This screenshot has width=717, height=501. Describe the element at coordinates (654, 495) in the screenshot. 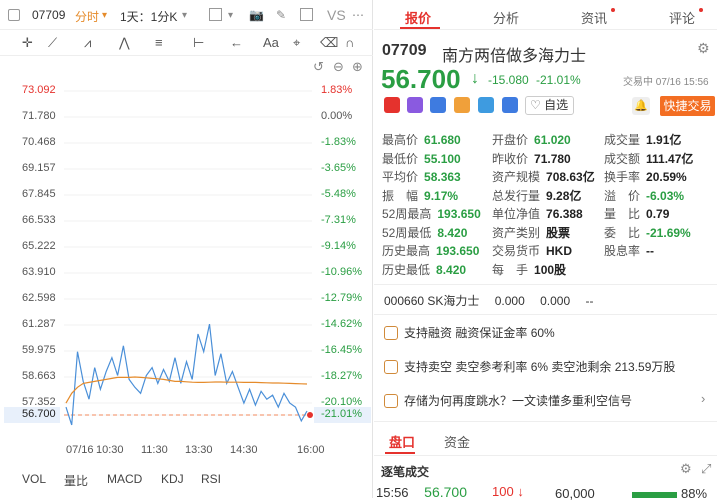

I see `vol-bar` at that location.